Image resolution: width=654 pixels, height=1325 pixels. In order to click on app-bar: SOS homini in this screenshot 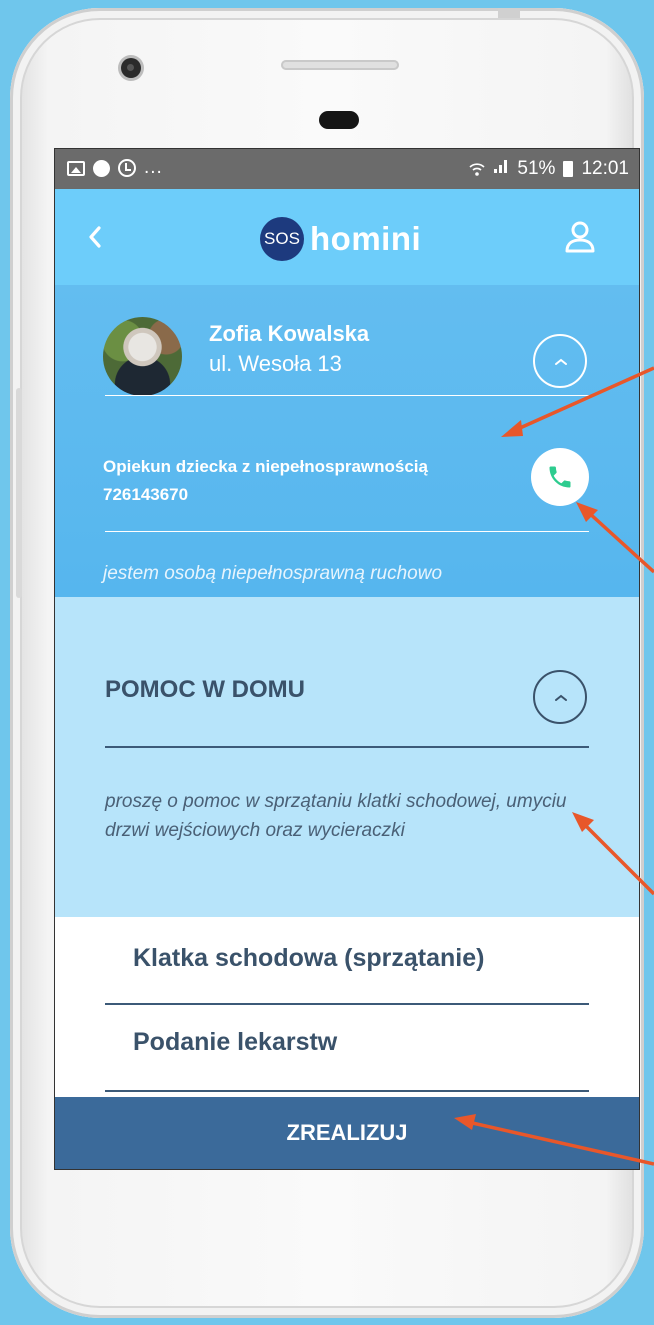, I will do `click(347, 237)`.